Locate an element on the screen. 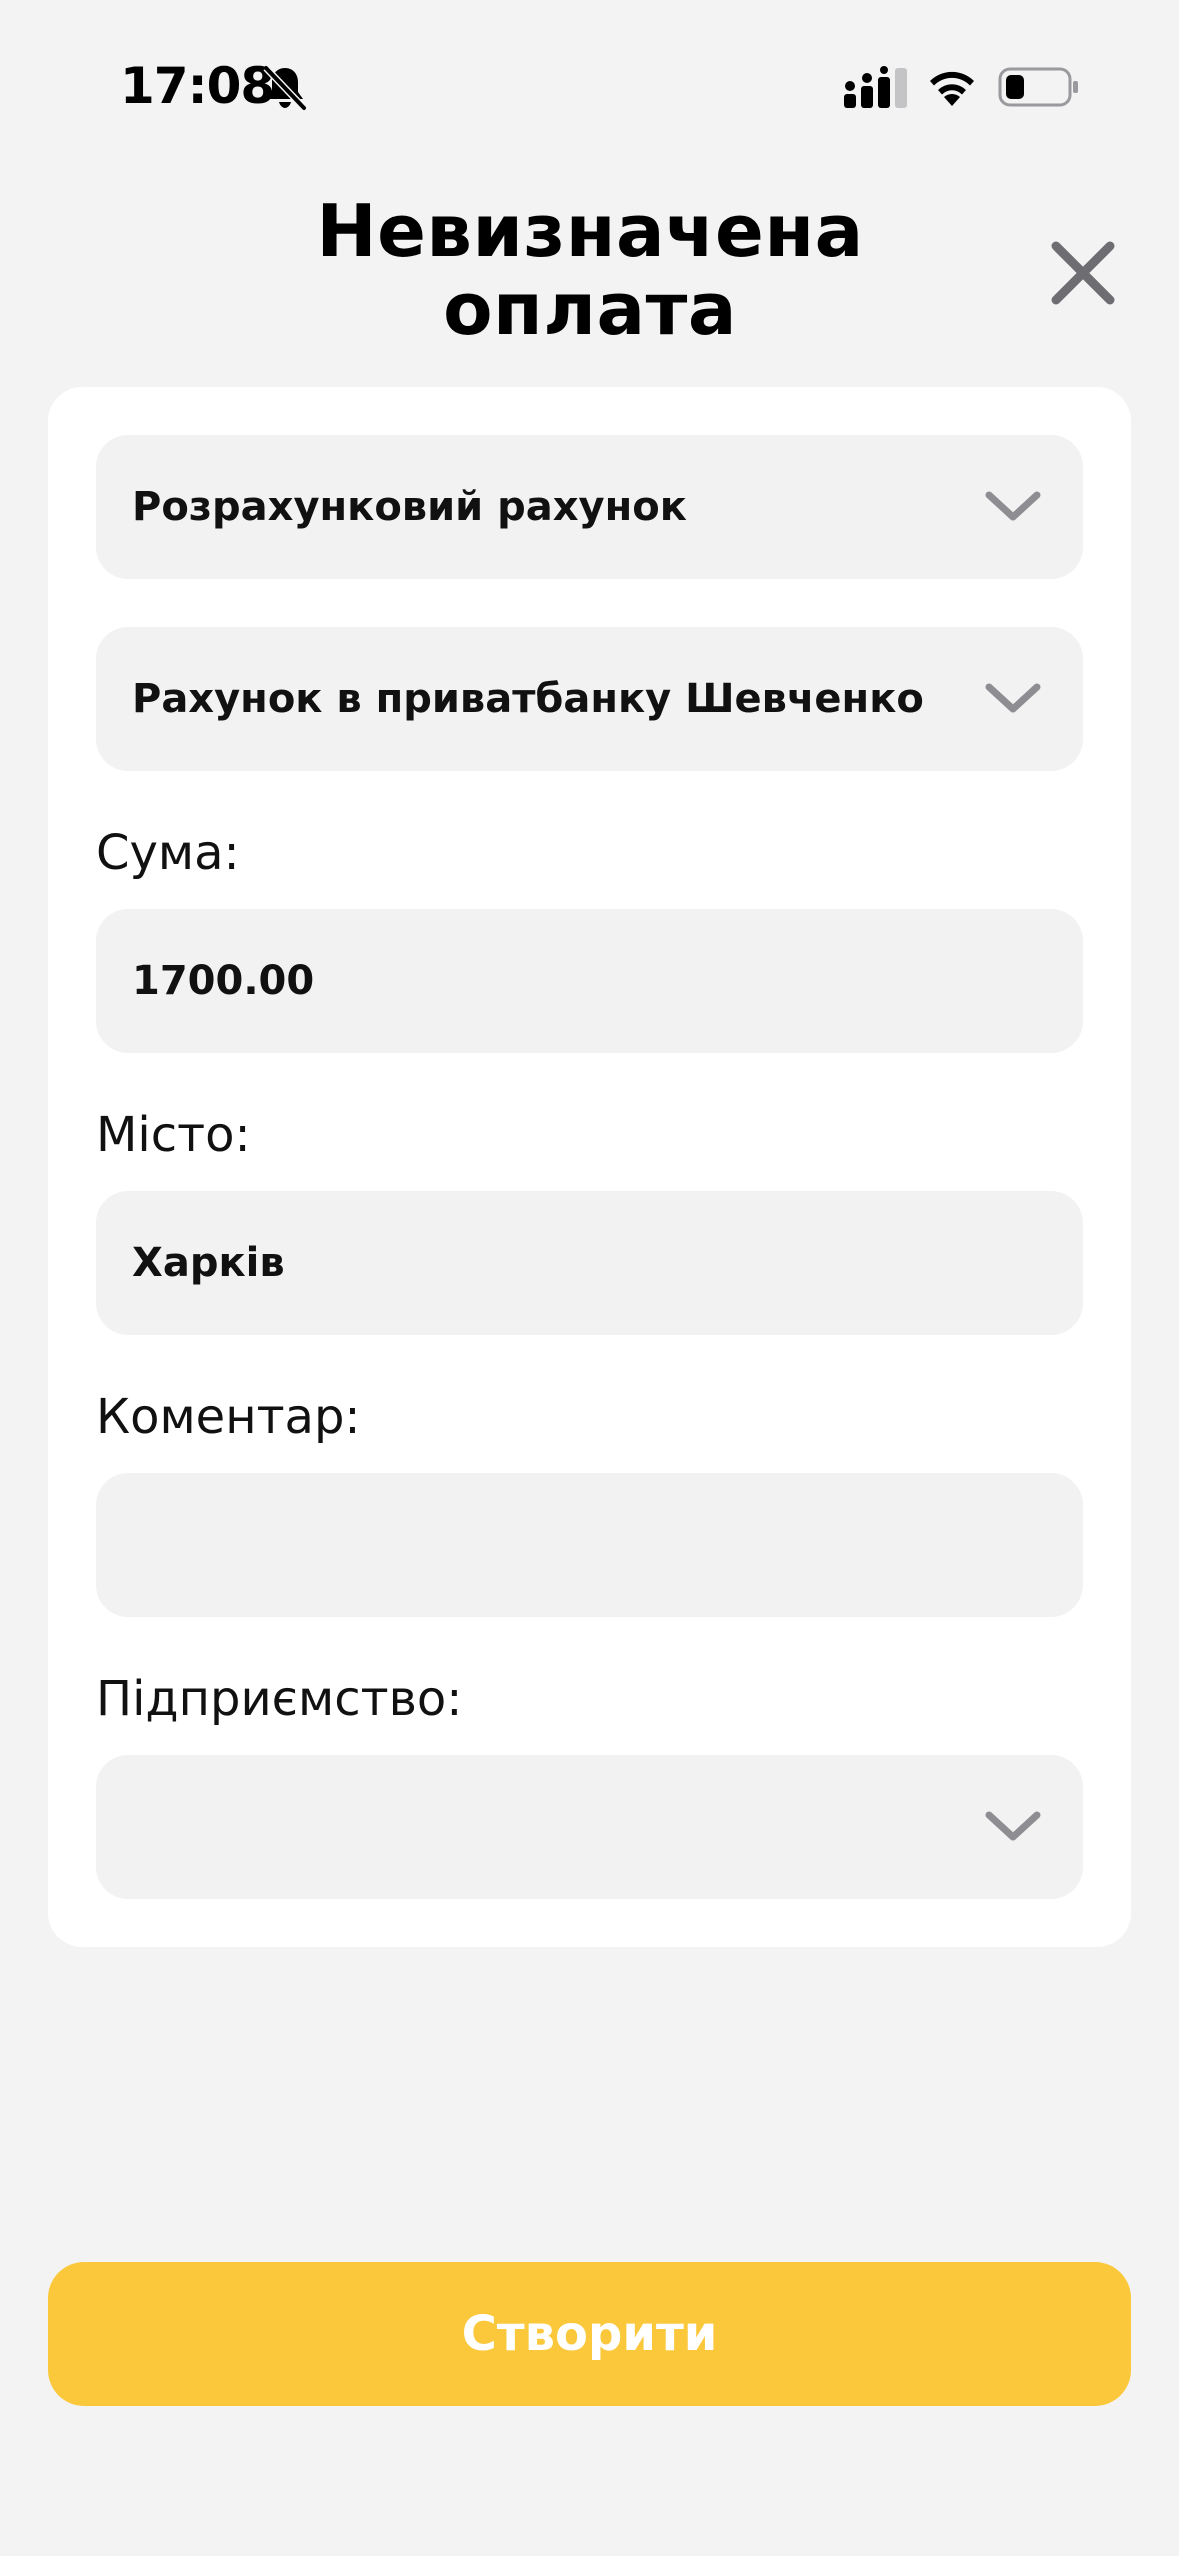 Image resolution: width=1179 pixels, height=2556 pixels. account-select: Рахунок в приватбанку Шевченко is located at coordinates (589, 699).